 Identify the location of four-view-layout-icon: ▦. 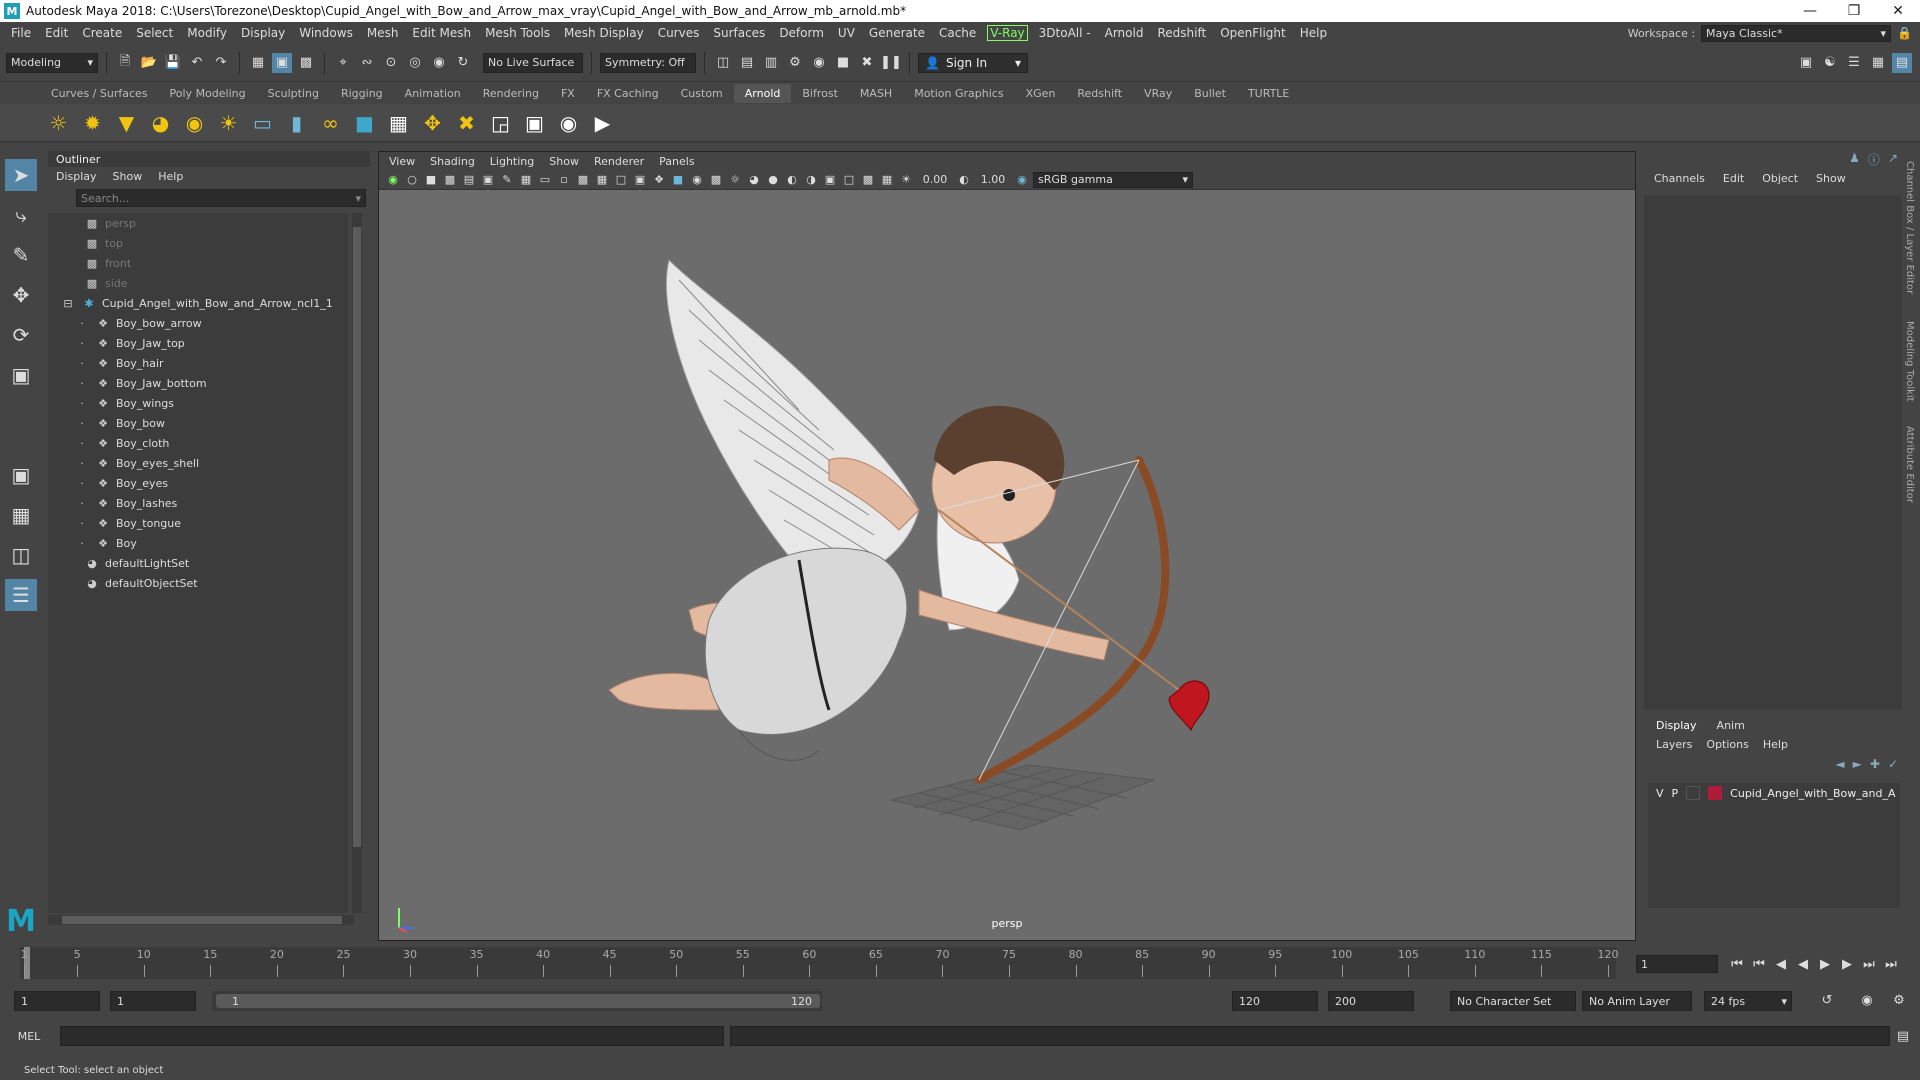
(21, 515).